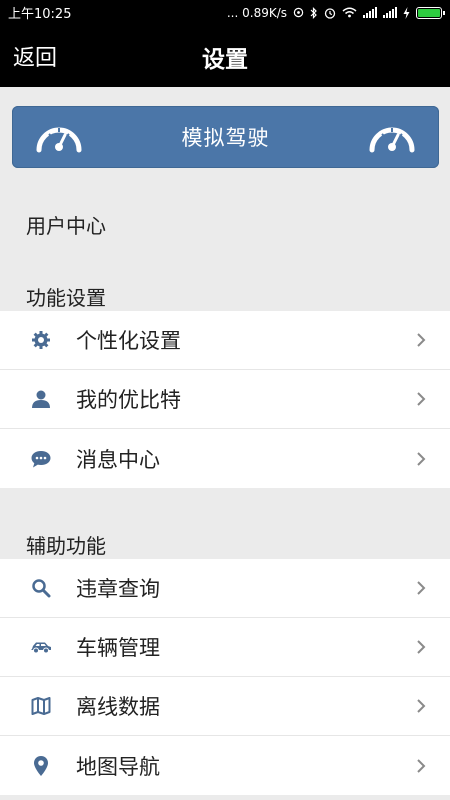 Image resolution: width=450 pixels, height=800 pixels. I want to click on title-bar: 返回 设置, so click(225, 56).